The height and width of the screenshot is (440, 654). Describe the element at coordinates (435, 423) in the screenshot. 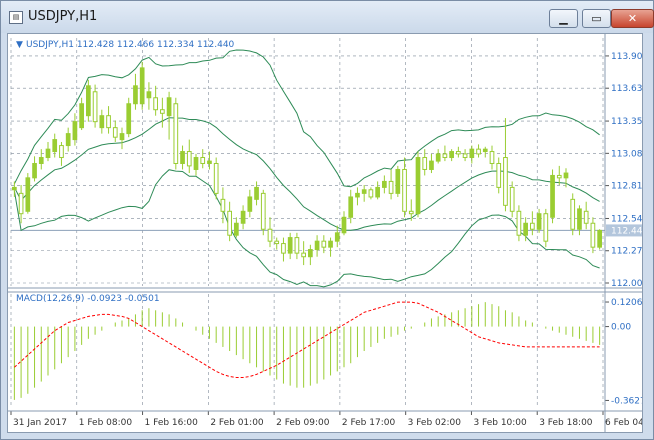

I see `time-label: 3 Feb 02:00` at that location.